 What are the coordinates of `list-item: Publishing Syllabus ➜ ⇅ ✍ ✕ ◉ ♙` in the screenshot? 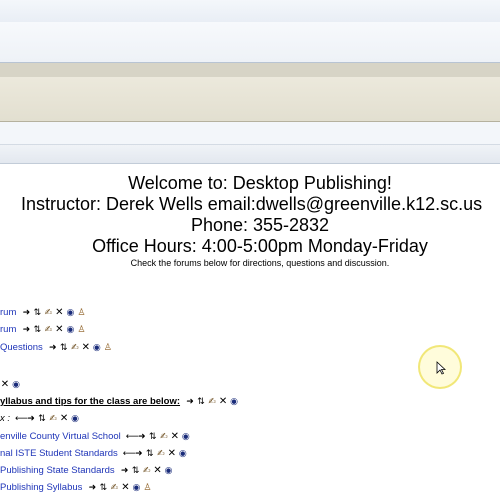 It's located at (76, 488).